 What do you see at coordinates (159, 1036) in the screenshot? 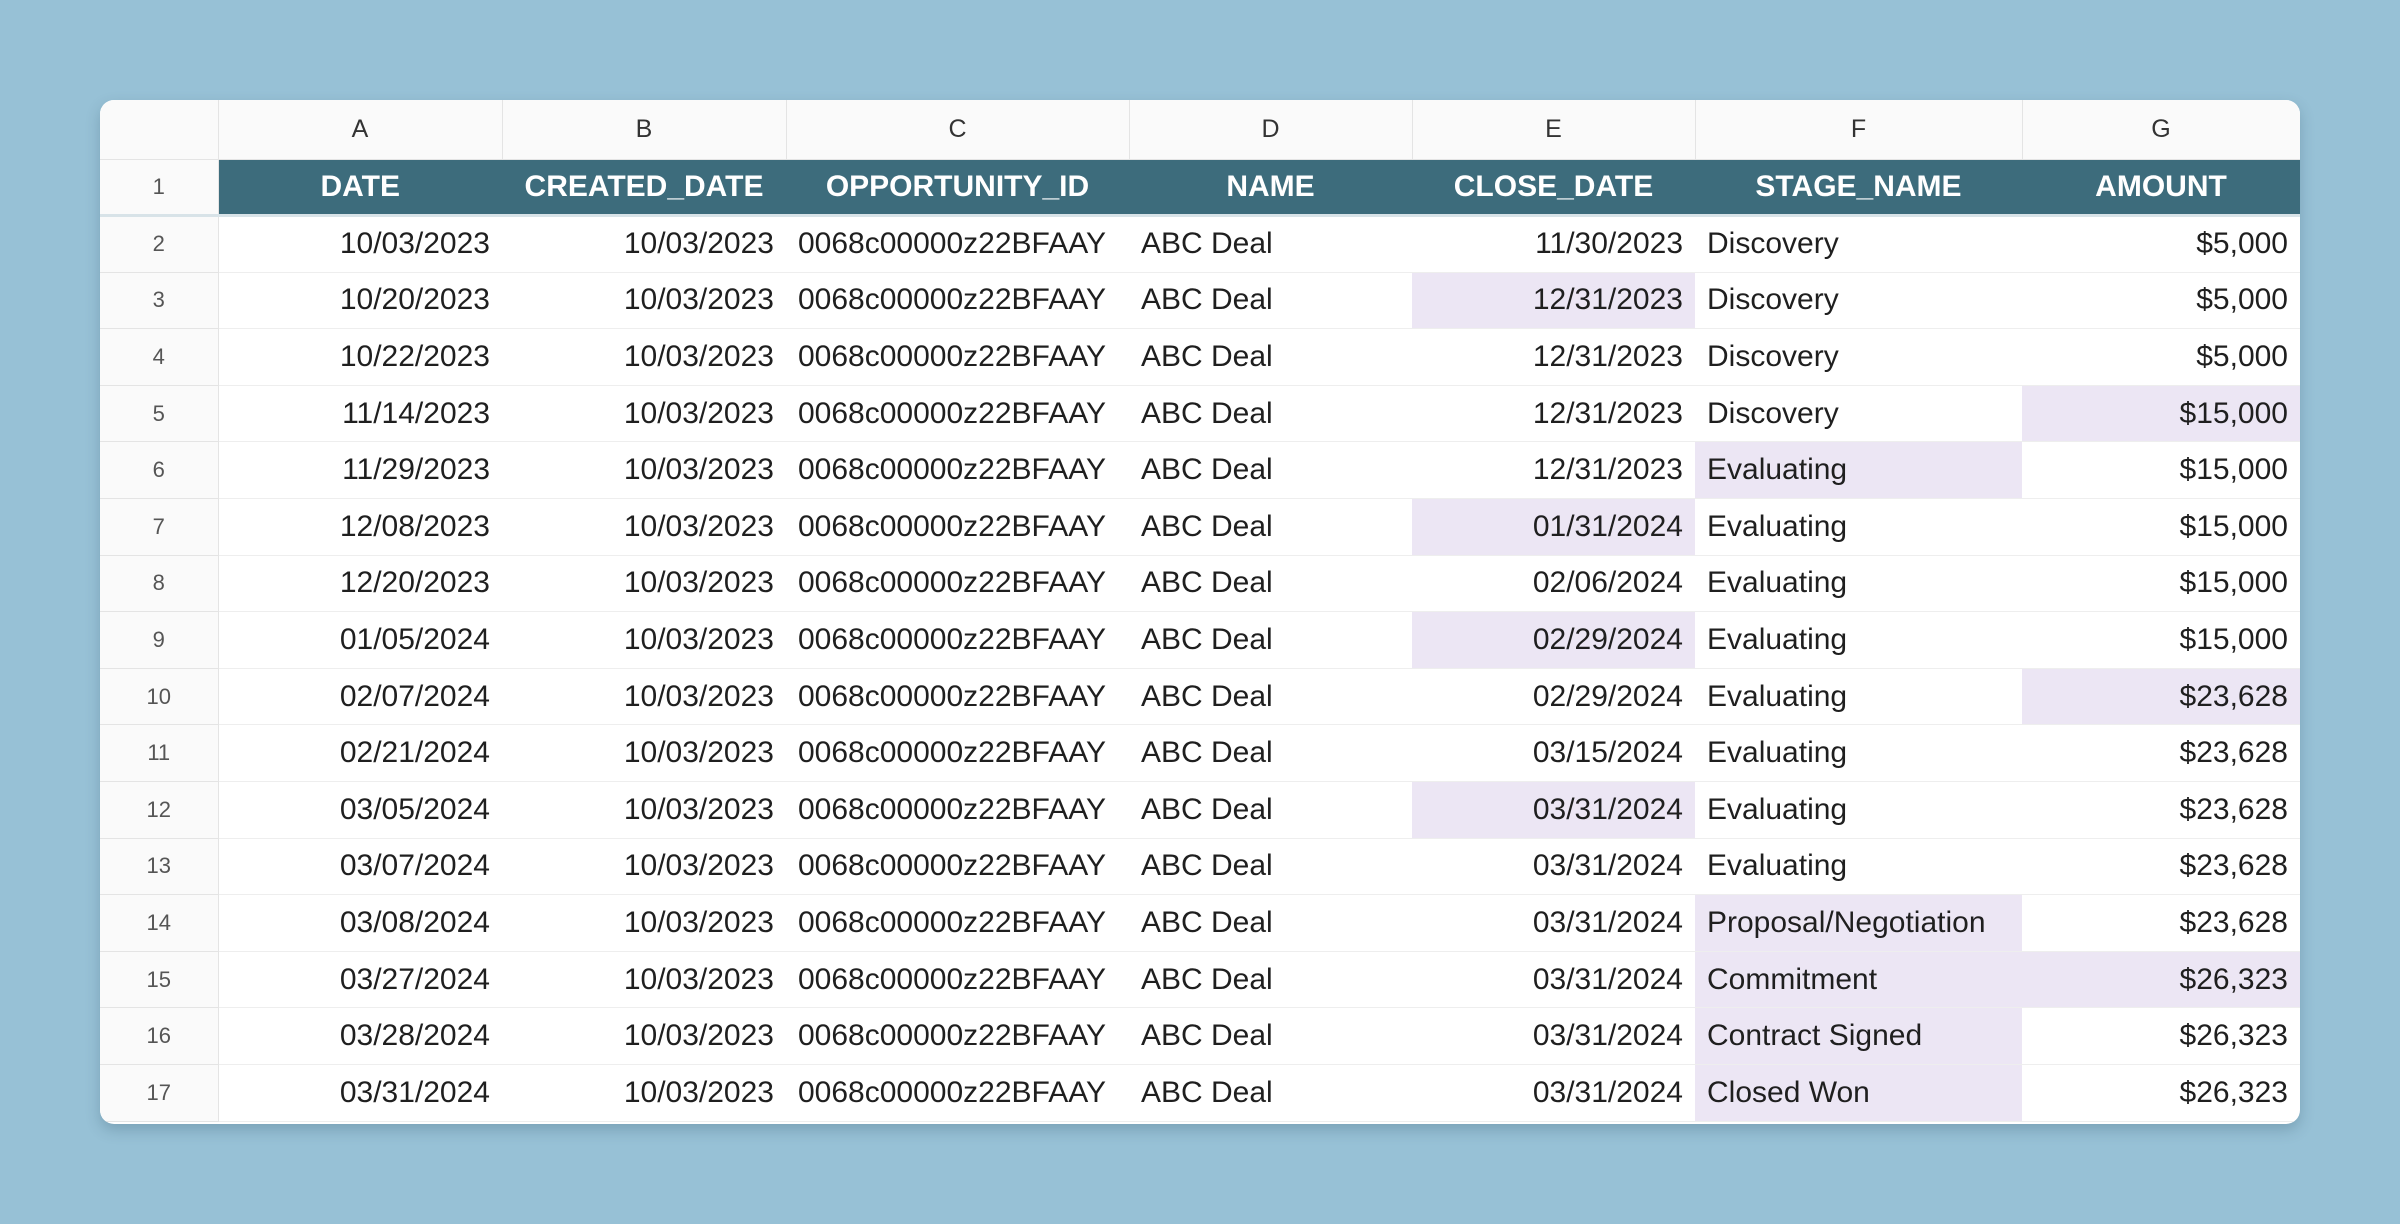
I see `row-number: 16` at bounding box center [159, 1036].